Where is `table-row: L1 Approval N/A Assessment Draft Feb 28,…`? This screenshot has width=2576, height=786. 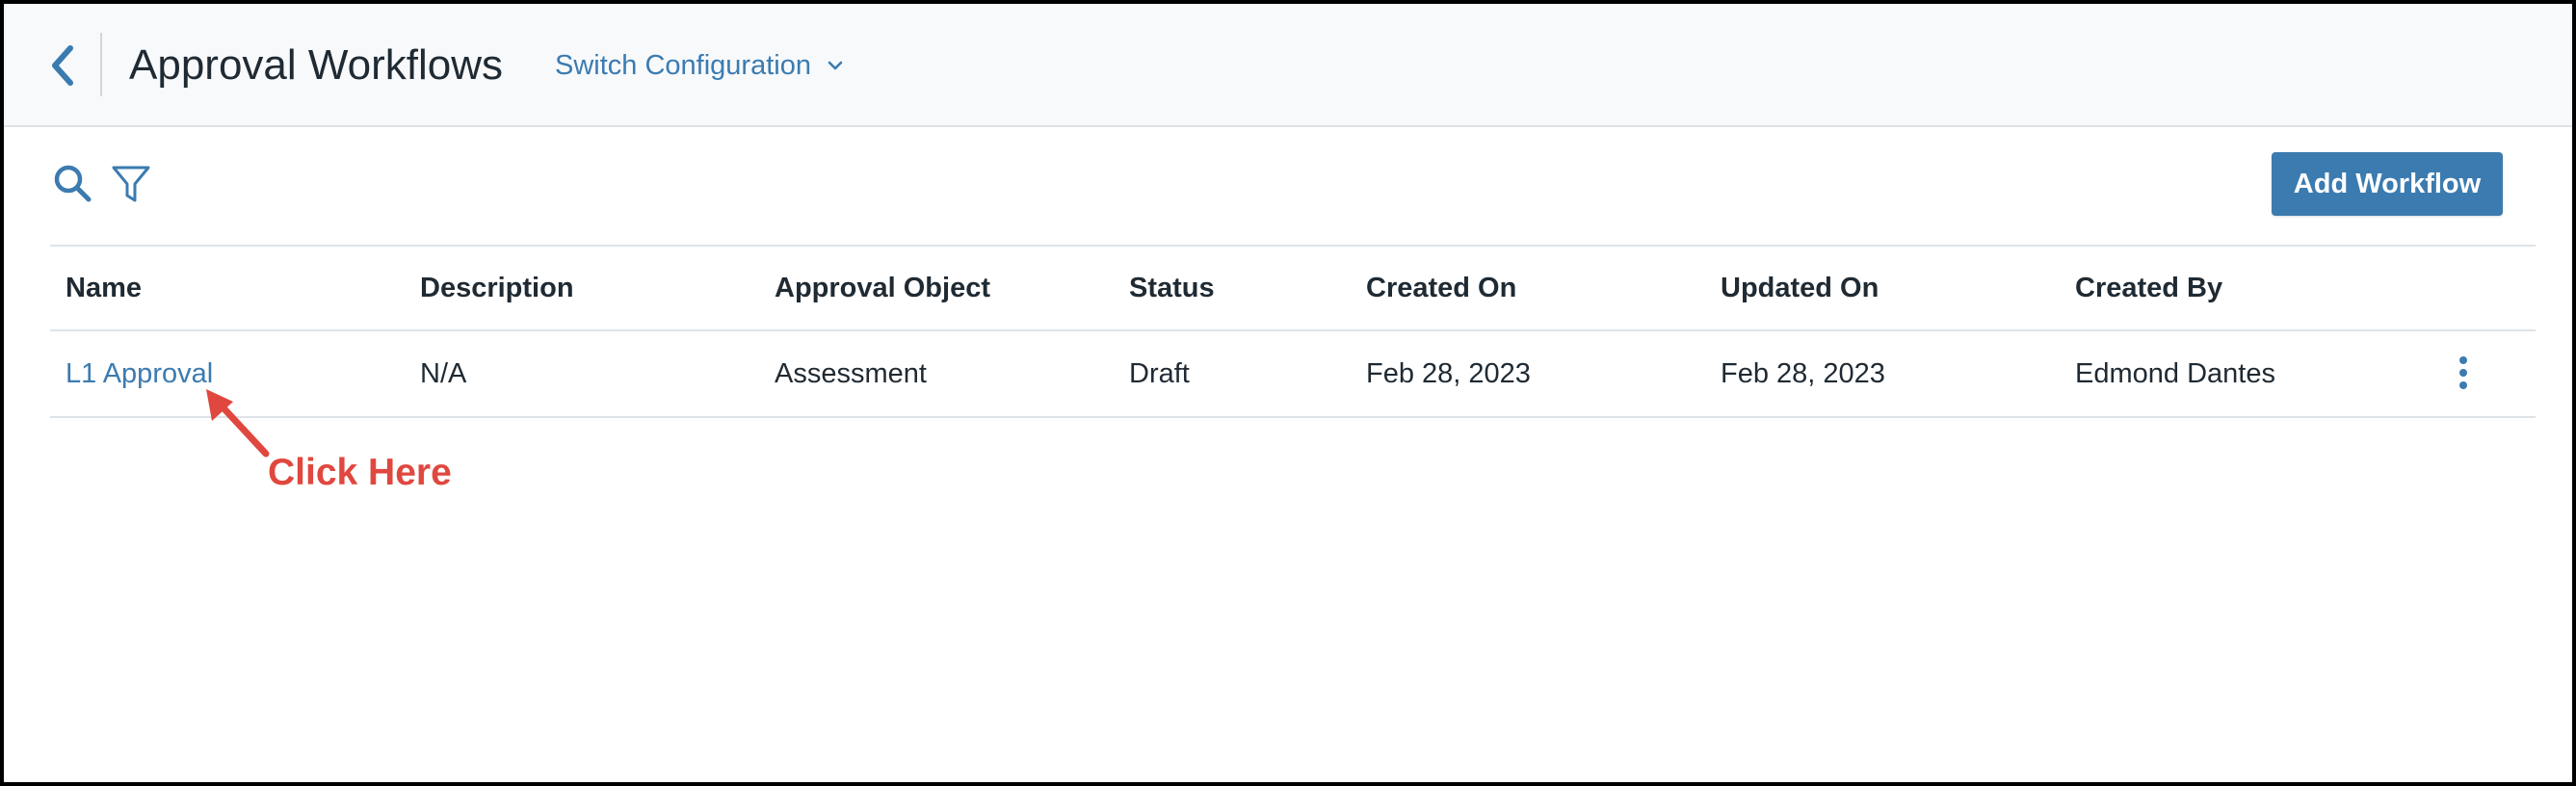
table-row: L1 Approval N/A Assessment Draft Feb 28,… is located at coordinates (1293, 373).